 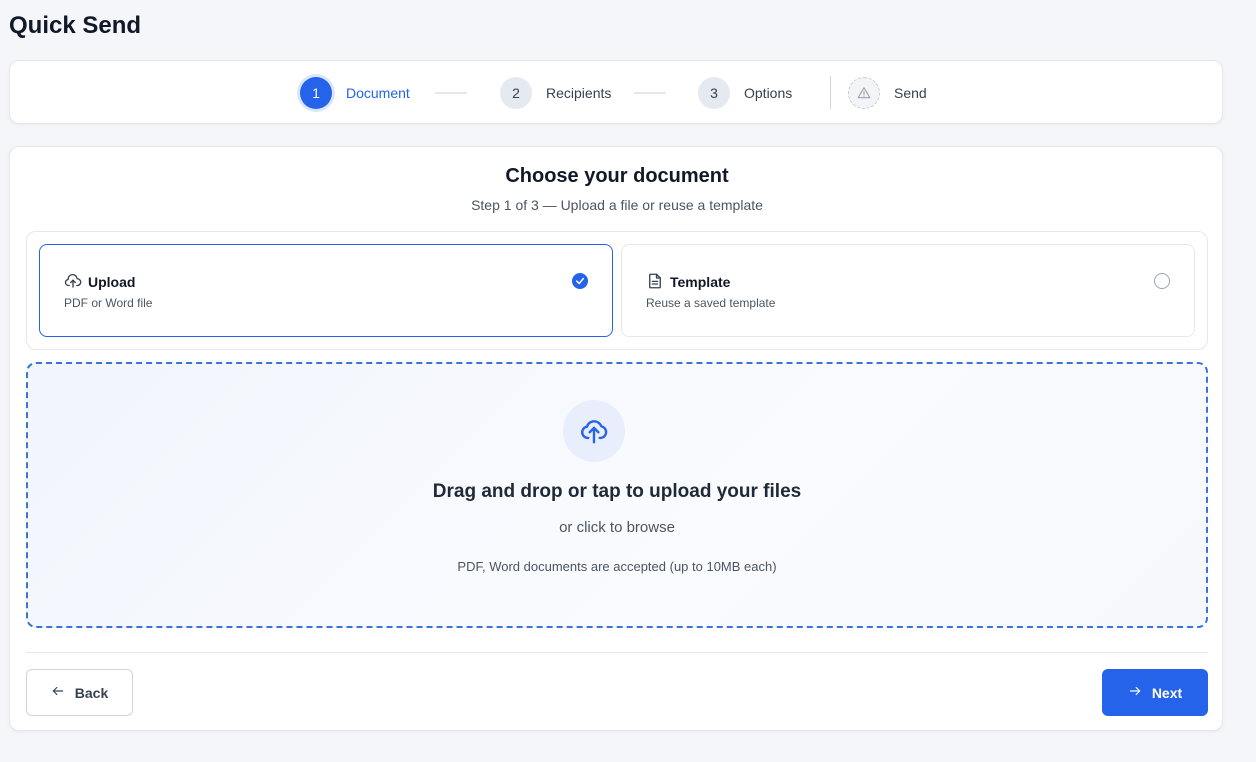 I want to click on step-send: Send, so click(x=887, y=93).